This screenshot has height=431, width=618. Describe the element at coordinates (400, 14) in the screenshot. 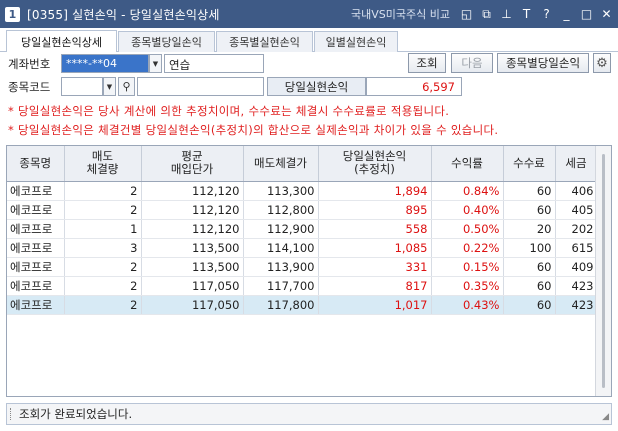

I see `compare-link: 국내VS미국주식 비교` at that location.